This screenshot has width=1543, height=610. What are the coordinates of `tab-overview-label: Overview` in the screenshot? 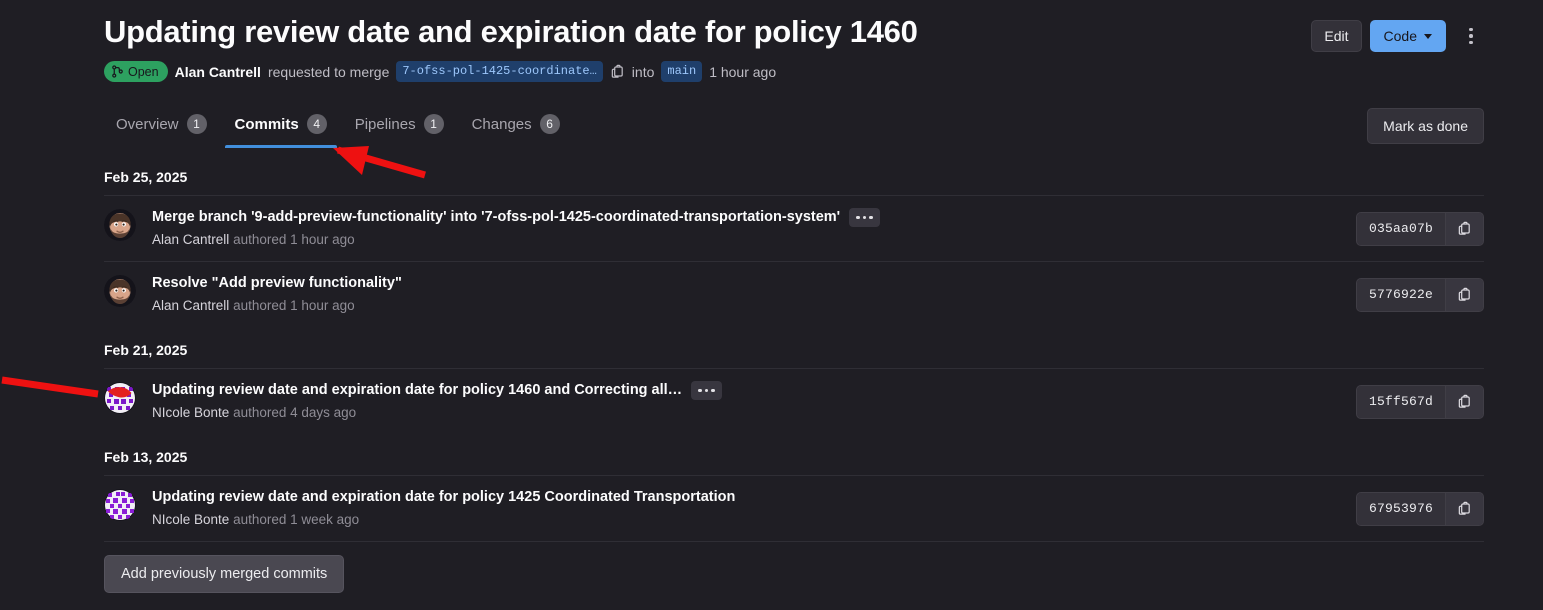 It's located at (147, 124).